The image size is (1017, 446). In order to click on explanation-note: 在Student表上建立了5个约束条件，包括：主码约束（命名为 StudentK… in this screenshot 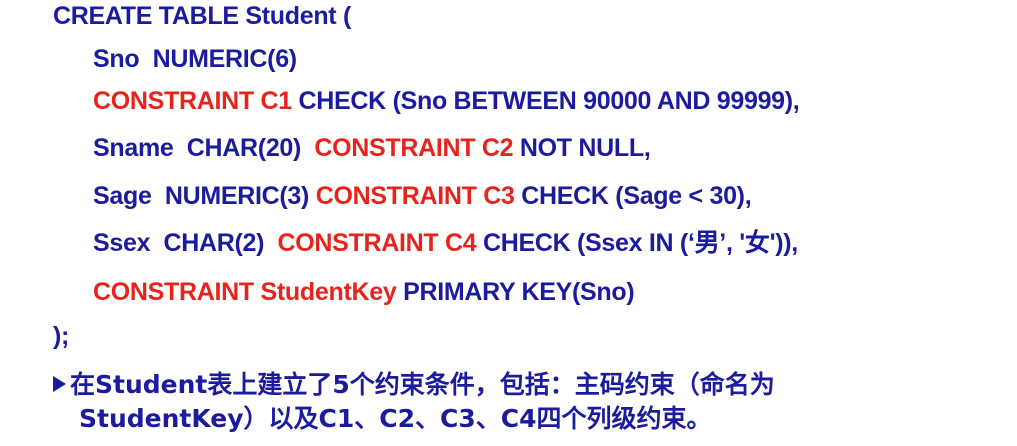, I will do `click(523, 402)`.